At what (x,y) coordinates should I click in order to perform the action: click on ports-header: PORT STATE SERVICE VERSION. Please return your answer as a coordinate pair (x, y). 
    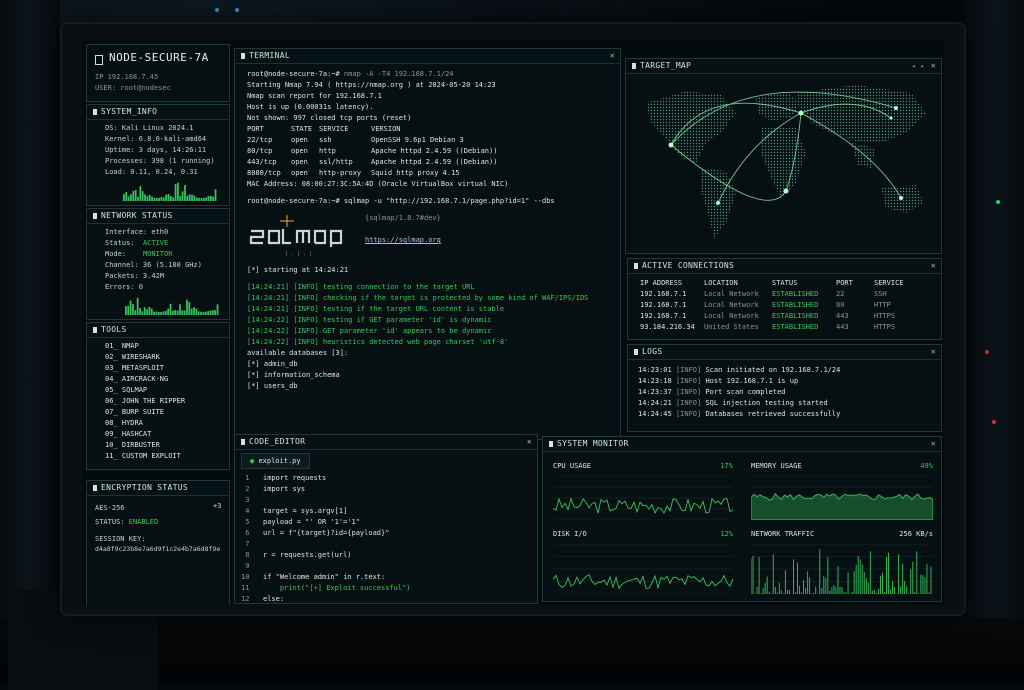
    Looking at the image, I should click on (417, 129).